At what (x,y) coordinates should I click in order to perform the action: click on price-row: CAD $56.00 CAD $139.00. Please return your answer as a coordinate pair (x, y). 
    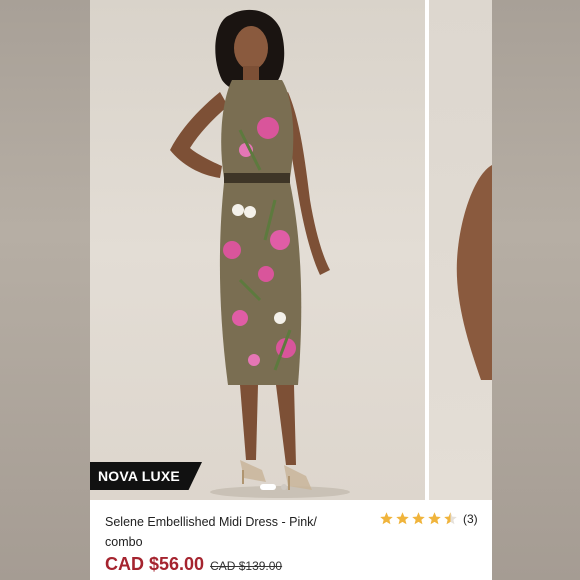
    Looking at the image, I should click on (193, 564).